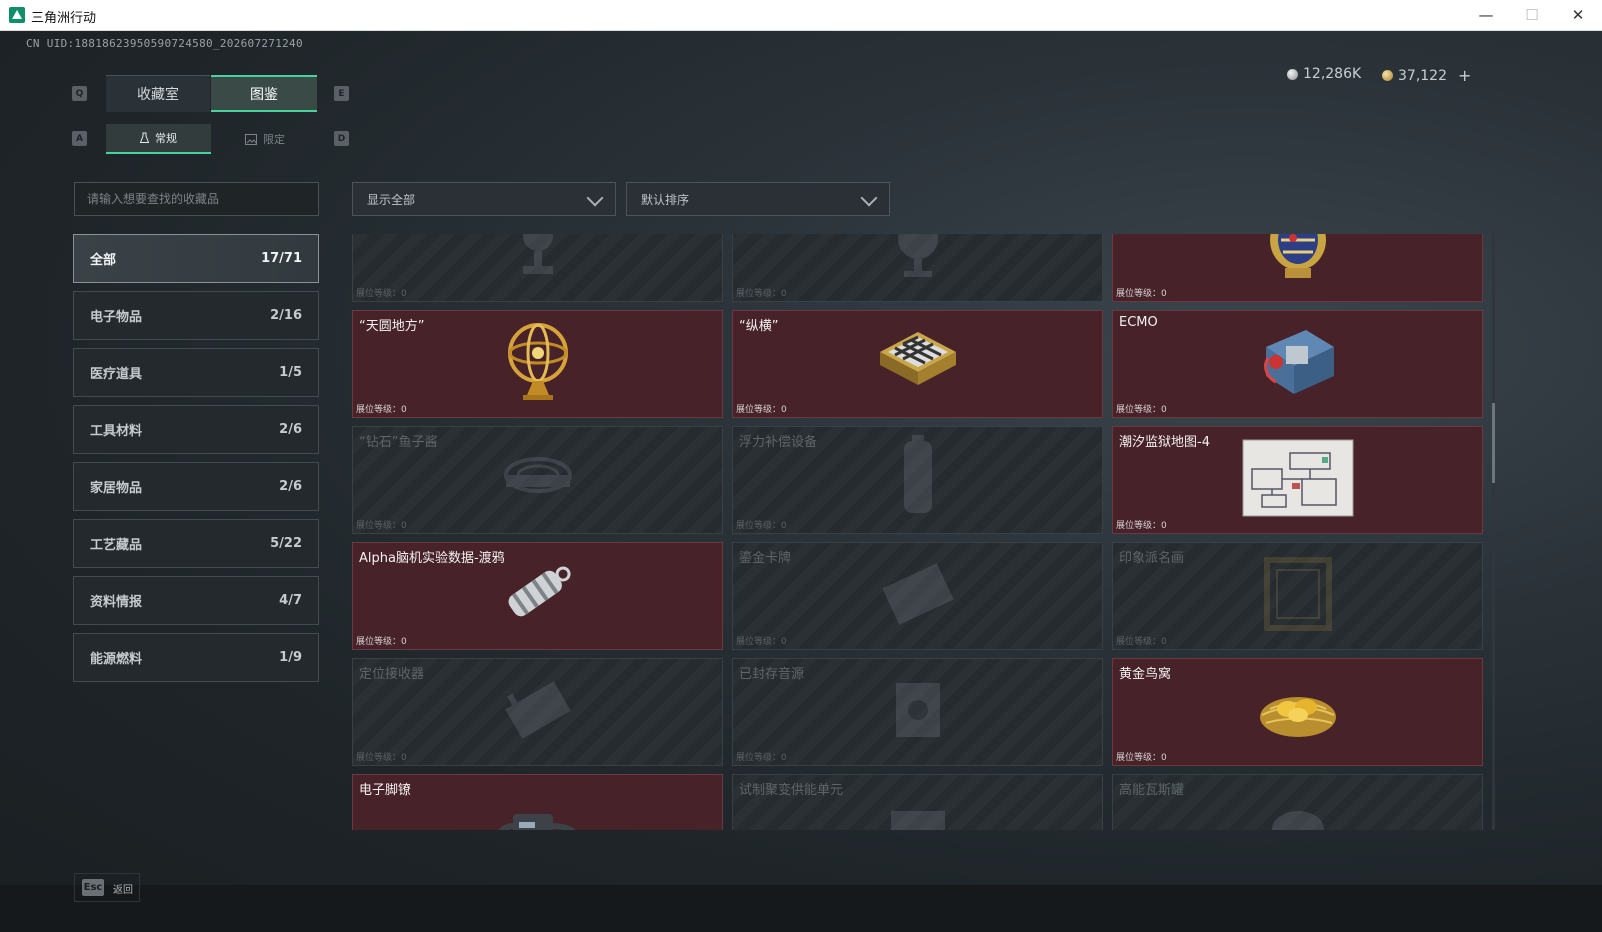 The image size is (1602, 932). Describe the element at coordinates (1297, 364) in the screenshot. I see `collection-item-card: ECMO 展位等级：0` at that location.